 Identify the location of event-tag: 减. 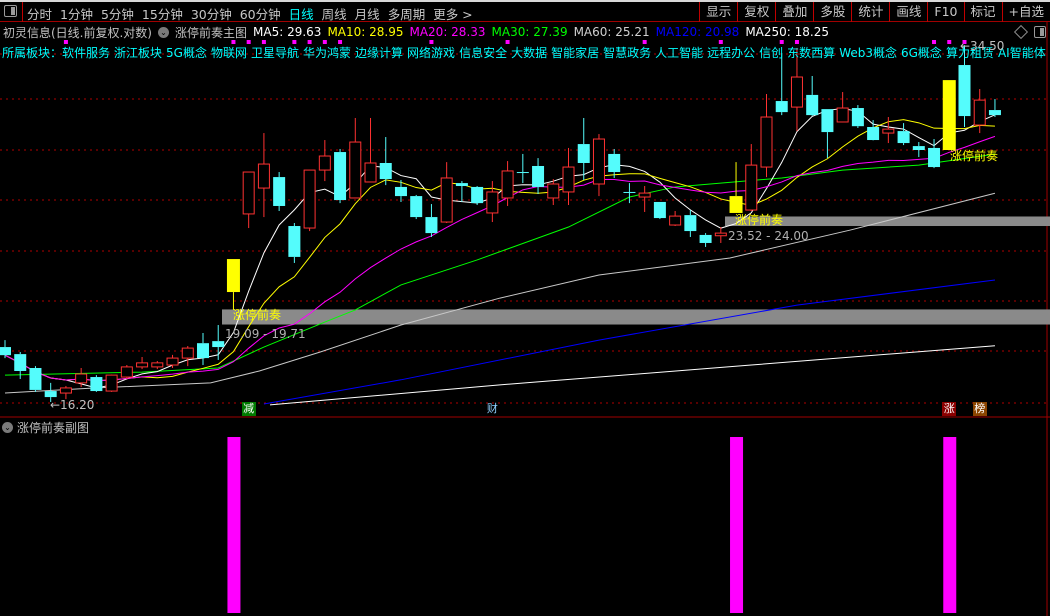
(248, 409).